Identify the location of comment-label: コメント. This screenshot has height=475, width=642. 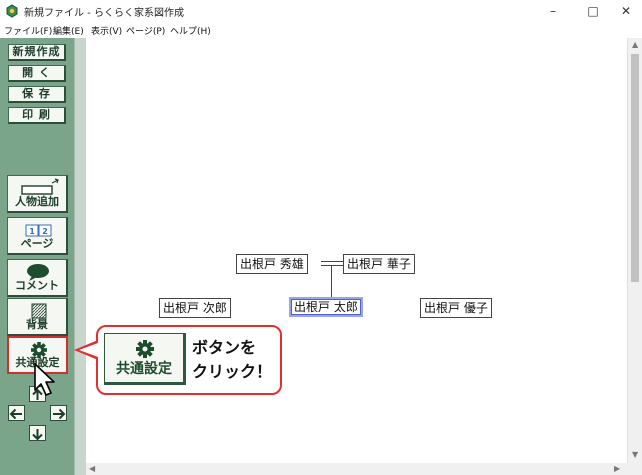
(37, 285).